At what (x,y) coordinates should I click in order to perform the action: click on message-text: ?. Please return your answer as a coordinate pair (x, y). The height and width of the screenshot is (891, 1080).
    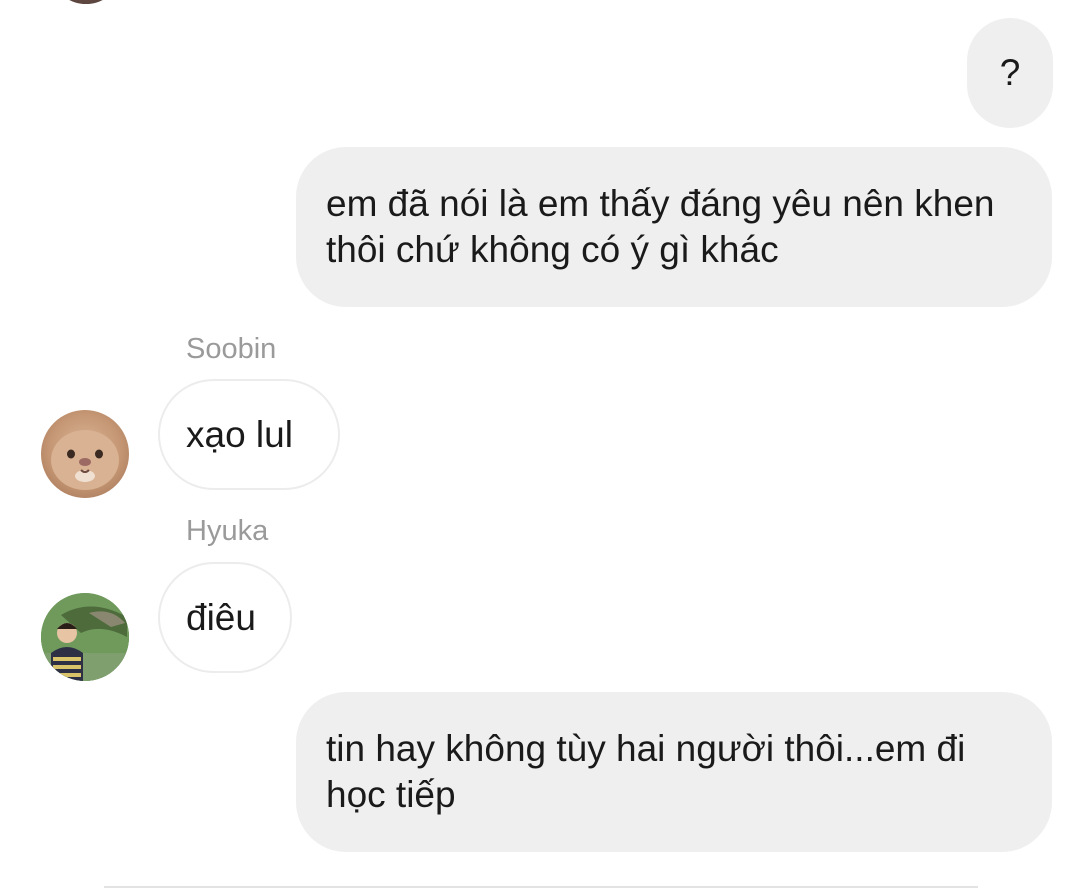
    Looking at the image, I should click on (1010, 72).